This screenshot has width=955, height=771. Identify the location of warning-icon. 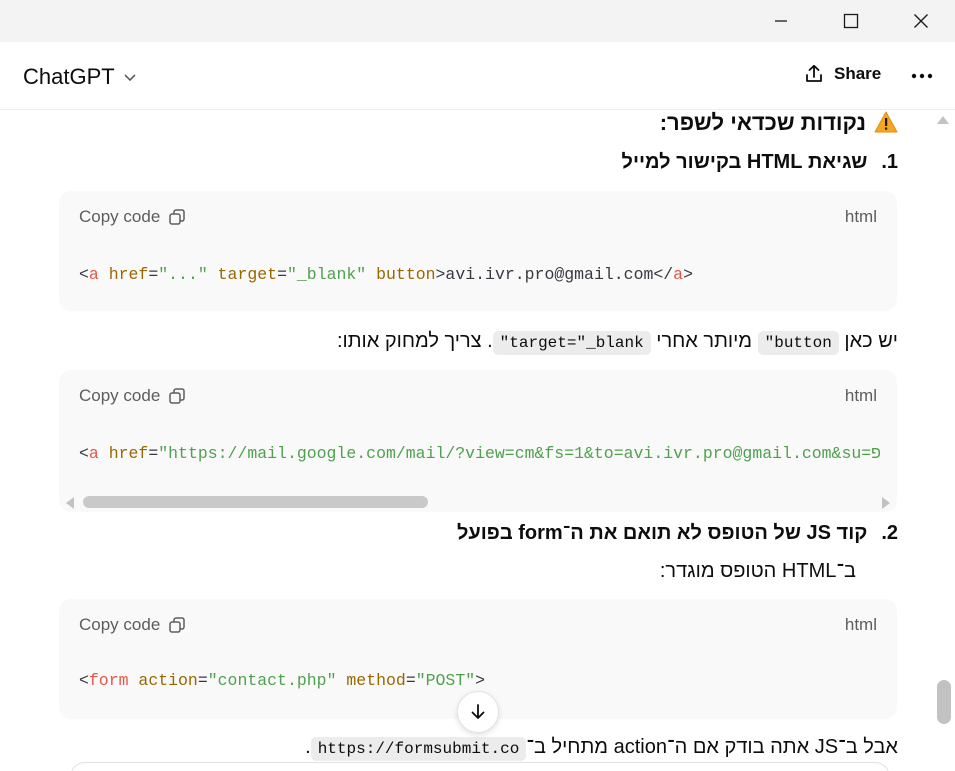
(886, 122).